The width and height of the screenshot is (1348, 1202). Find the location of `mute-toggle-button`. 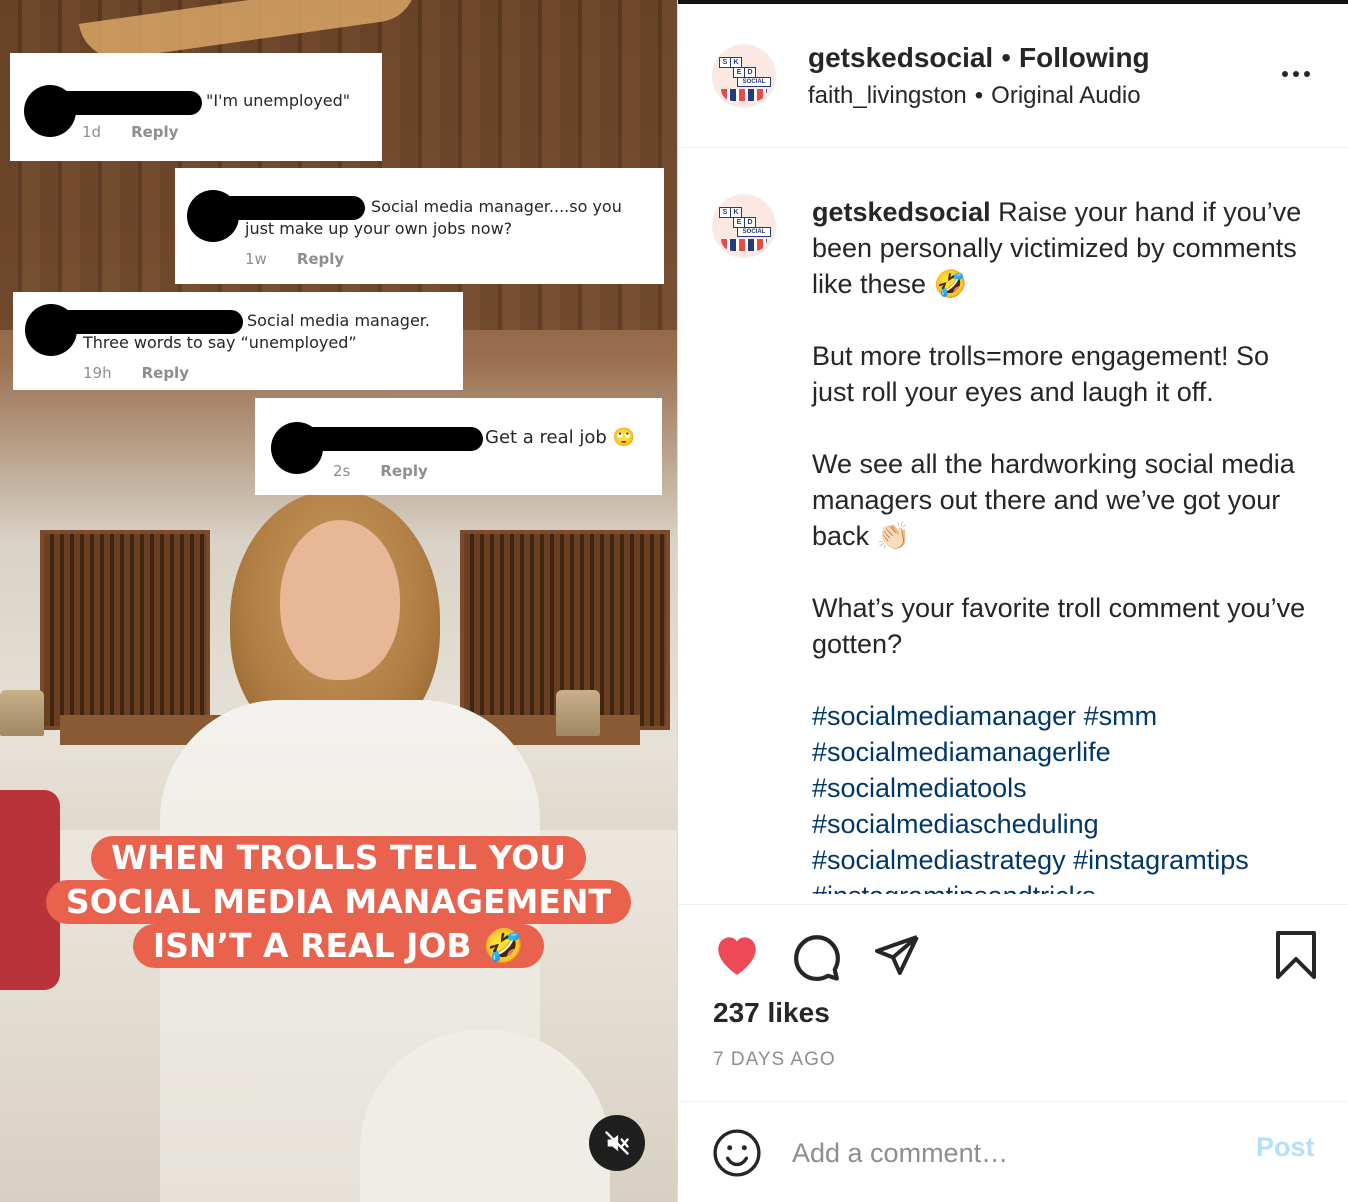

mute-toggle-button is located at coordinates (617, 1143).